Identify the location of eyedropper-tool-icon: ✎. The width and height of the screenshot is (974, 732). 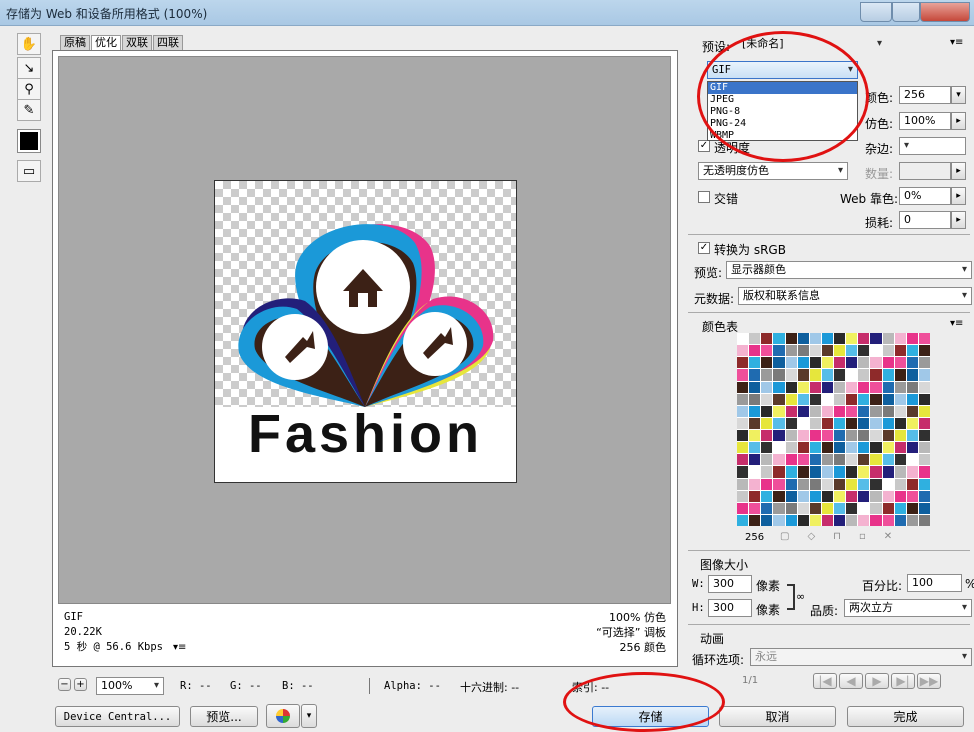
(29, 110).